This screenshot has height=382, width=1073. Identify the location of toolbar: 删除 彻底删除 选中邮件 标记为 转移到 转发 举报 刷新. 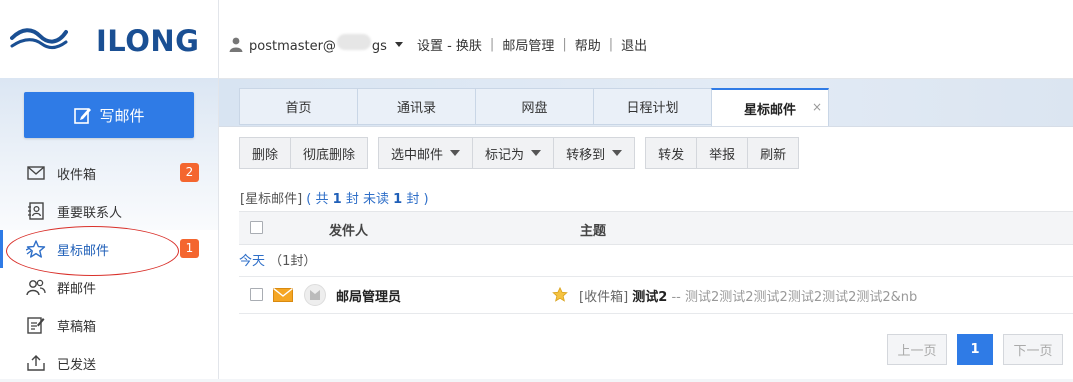
(524, 153).